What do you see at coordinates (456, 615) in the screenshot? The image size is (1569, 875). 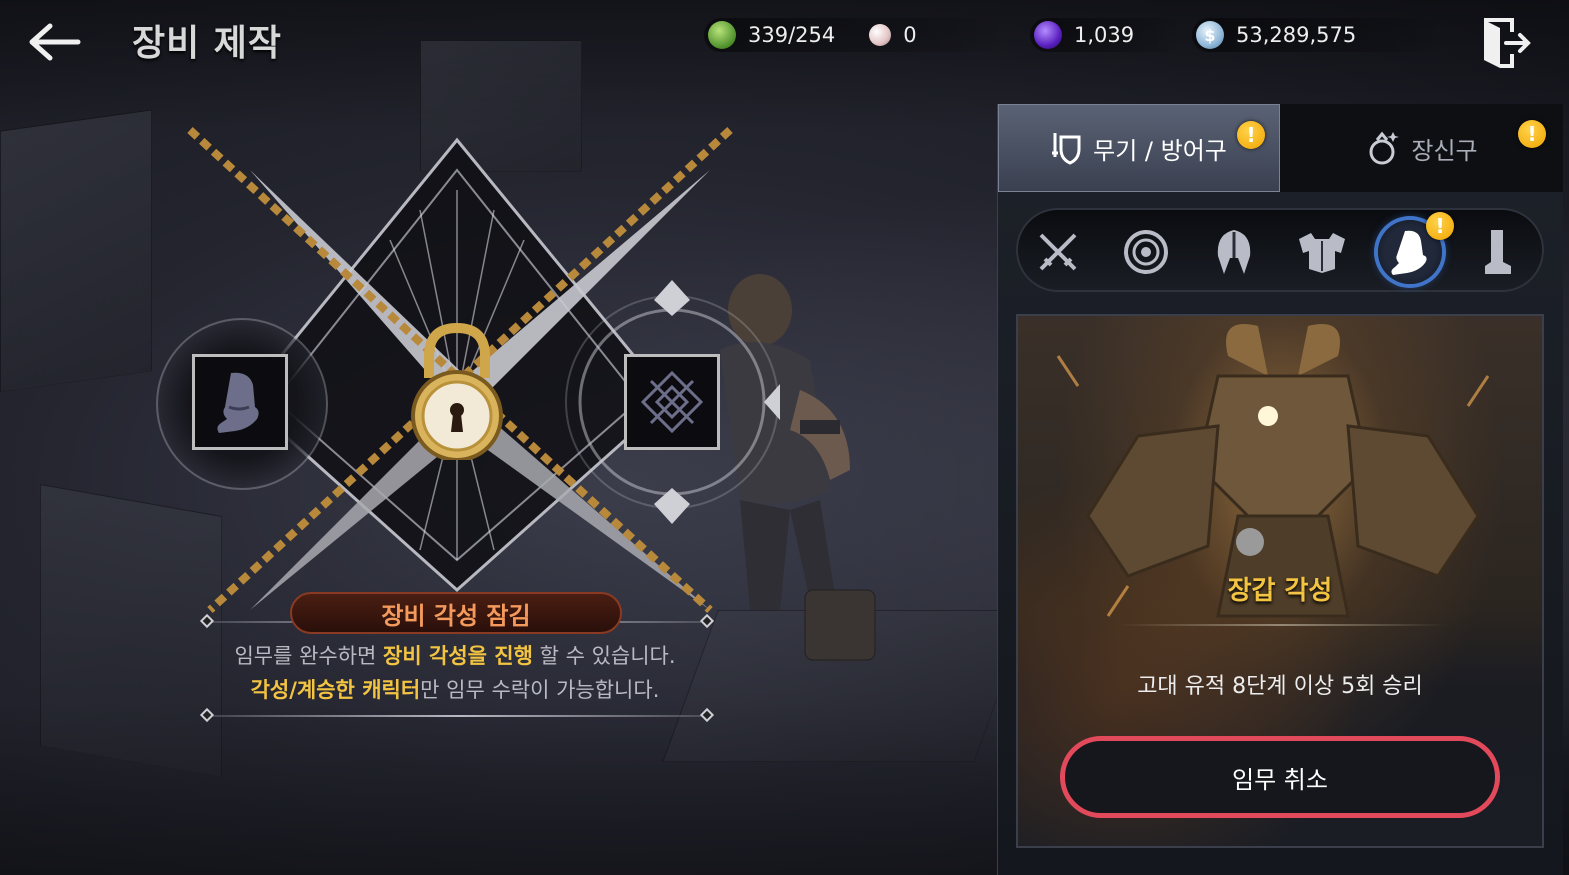 I see `locked-title: 장비 각성 잠김` at bounding box center [456, 615].